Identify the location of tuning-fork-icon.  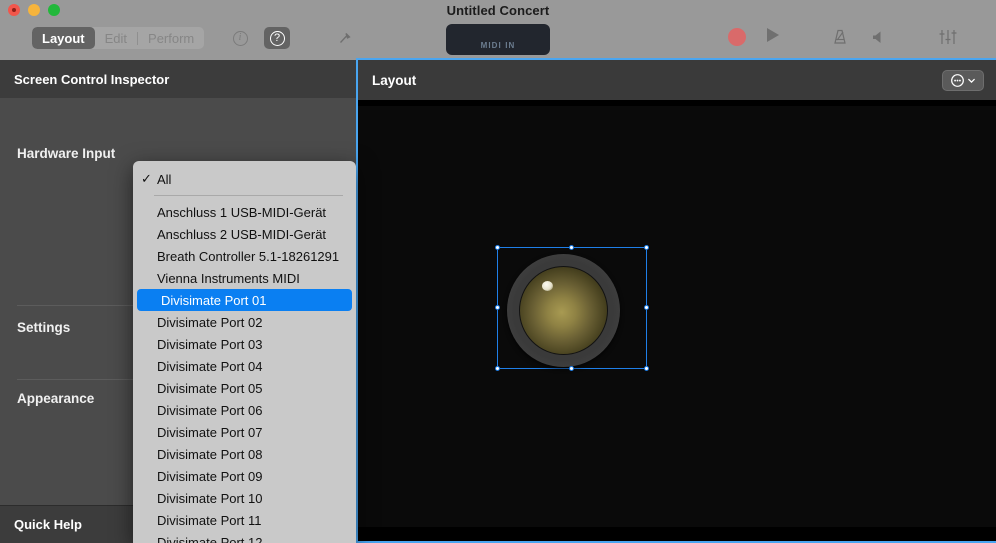
(345, 38).